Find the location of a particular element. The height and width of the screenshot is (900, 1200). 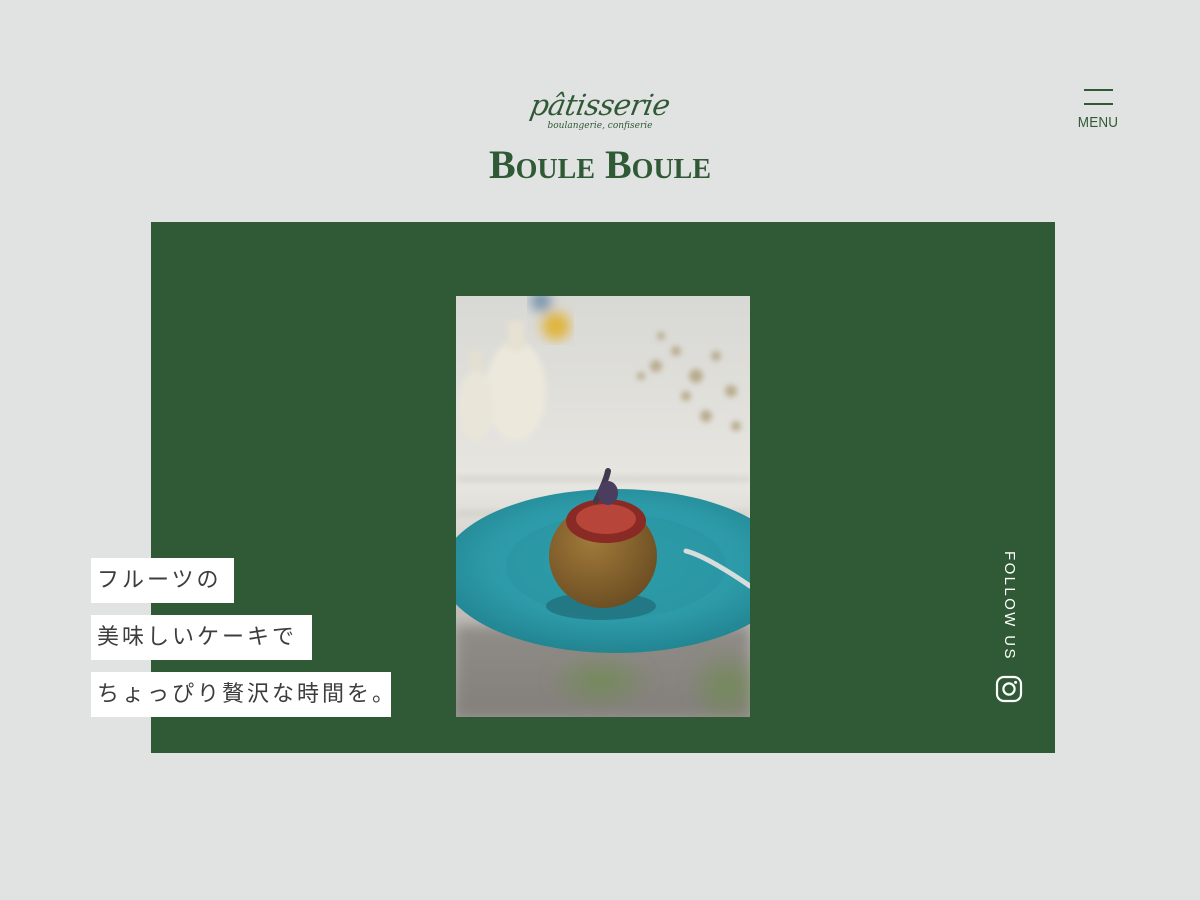

catchphrase-line-1: フルーツの is located at coordinates (162, 580).